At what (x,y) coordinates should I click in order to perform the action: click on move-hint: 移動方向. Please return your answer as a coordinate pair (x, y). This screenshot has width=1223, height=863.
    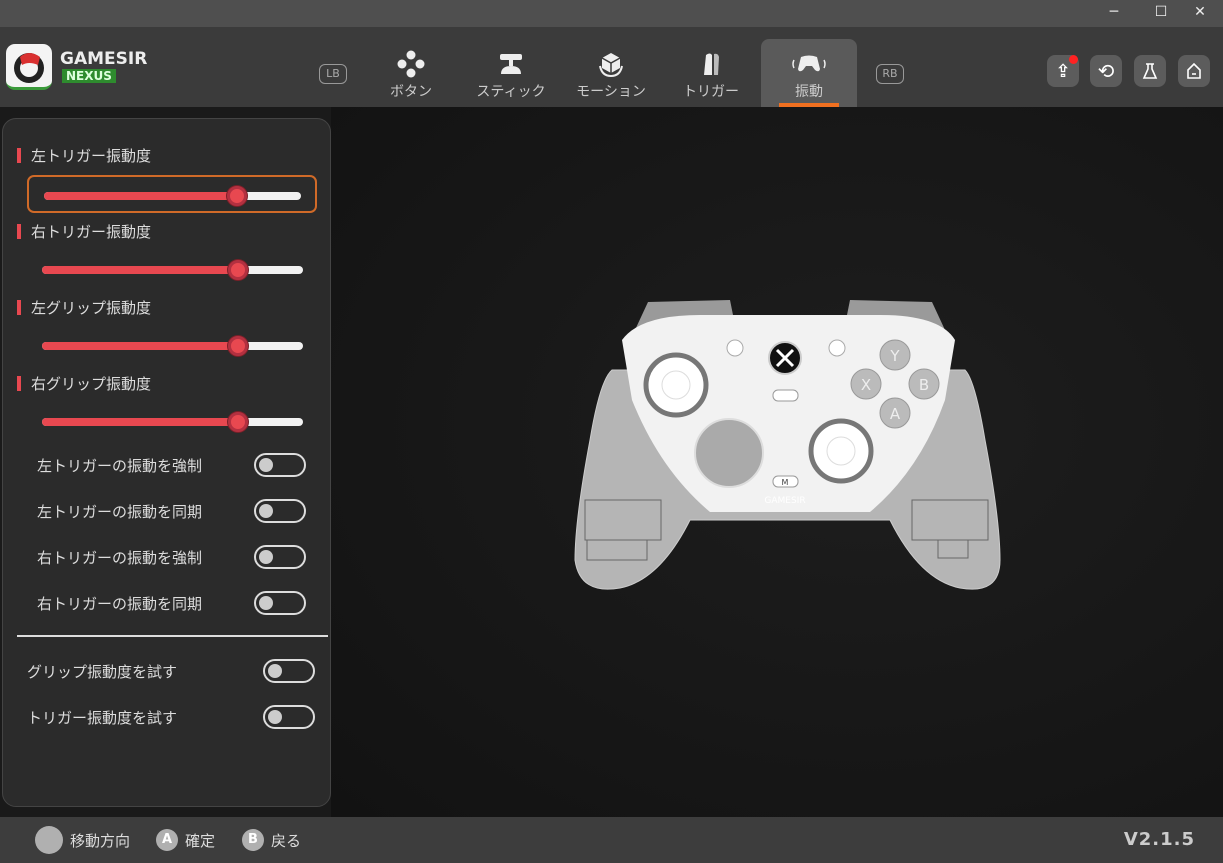
    Looking at the image, I should click on (100, 841).